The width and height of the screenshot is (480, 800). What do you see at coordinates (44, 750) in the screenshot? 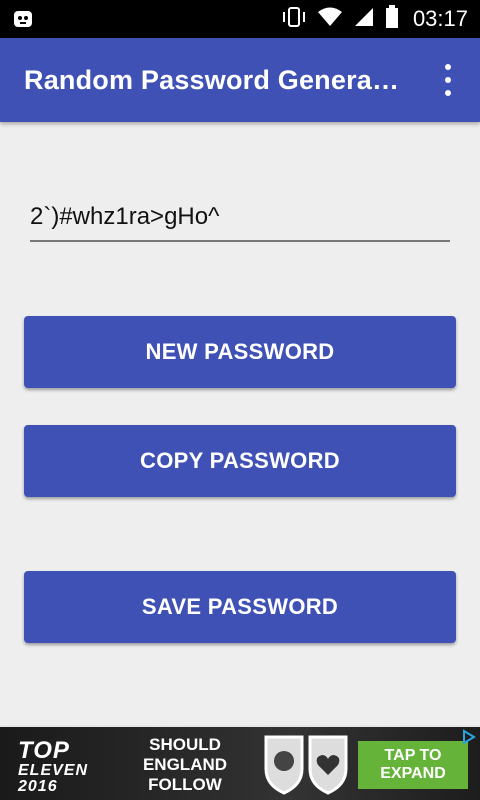
I see `ad-brand-line1: TOP` at bounding box center [44, 750].